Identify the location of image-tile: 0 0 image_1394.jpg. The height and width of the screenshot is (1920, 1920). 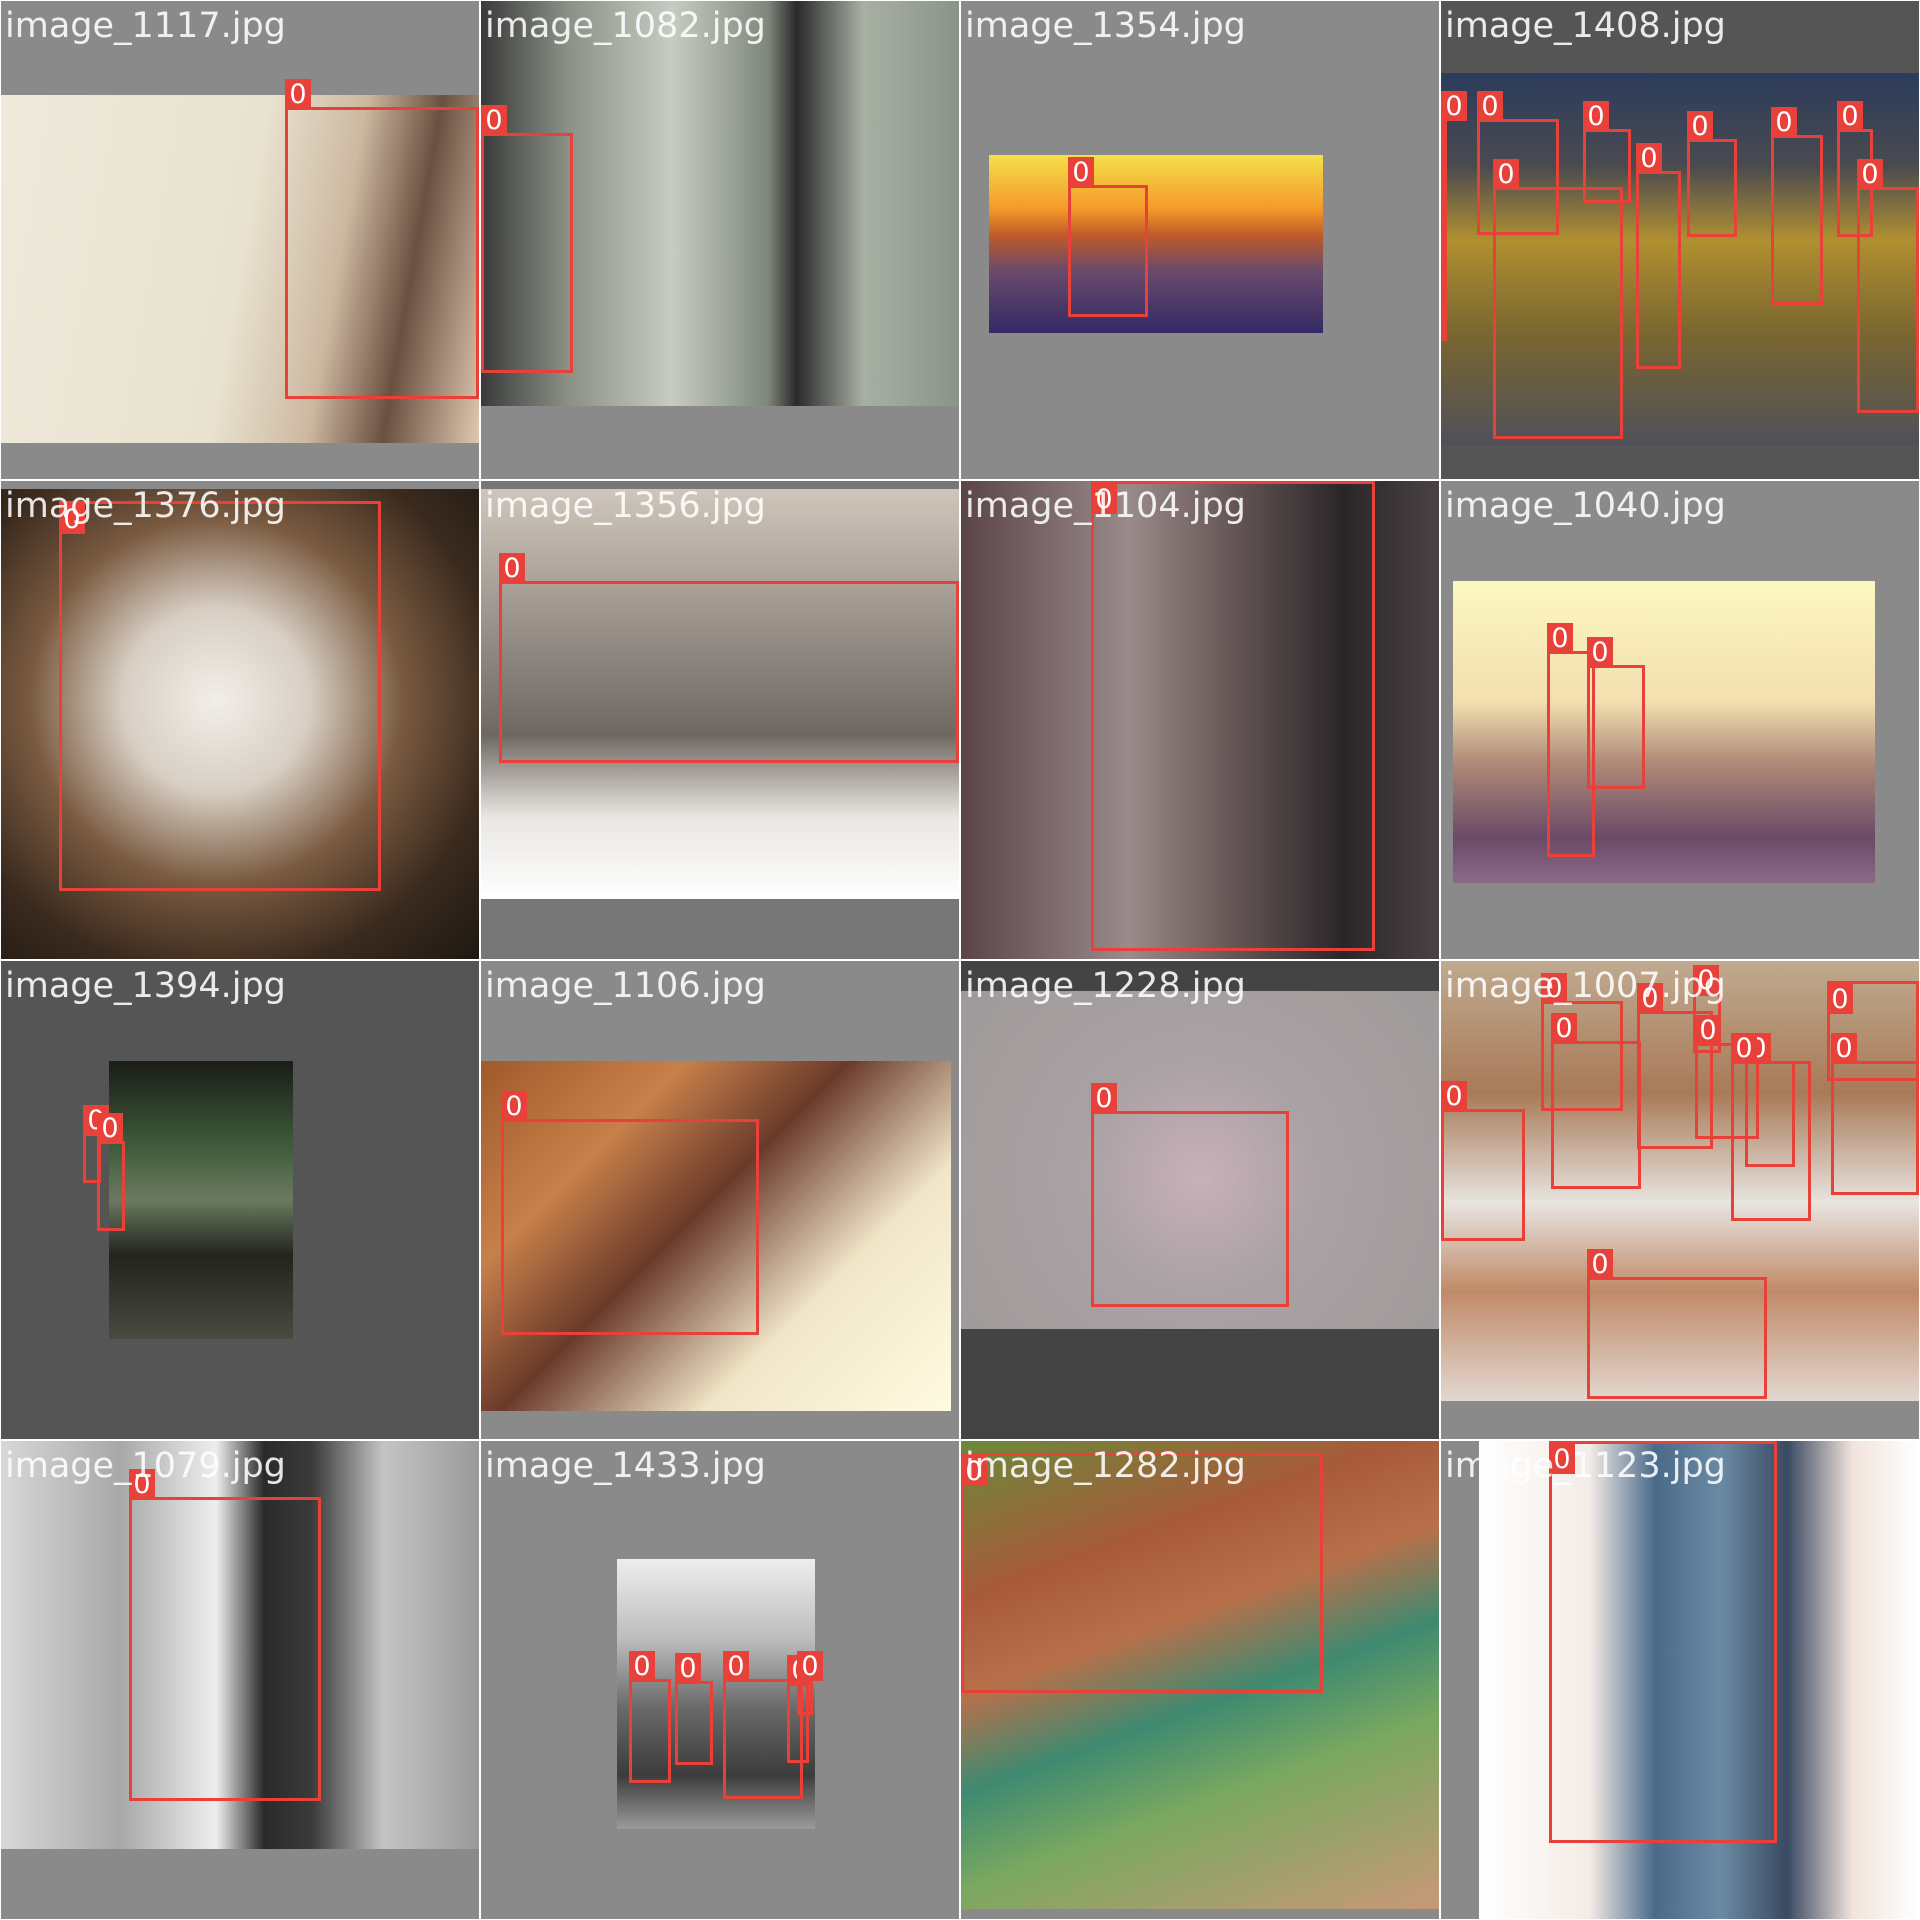
(240, 1200).